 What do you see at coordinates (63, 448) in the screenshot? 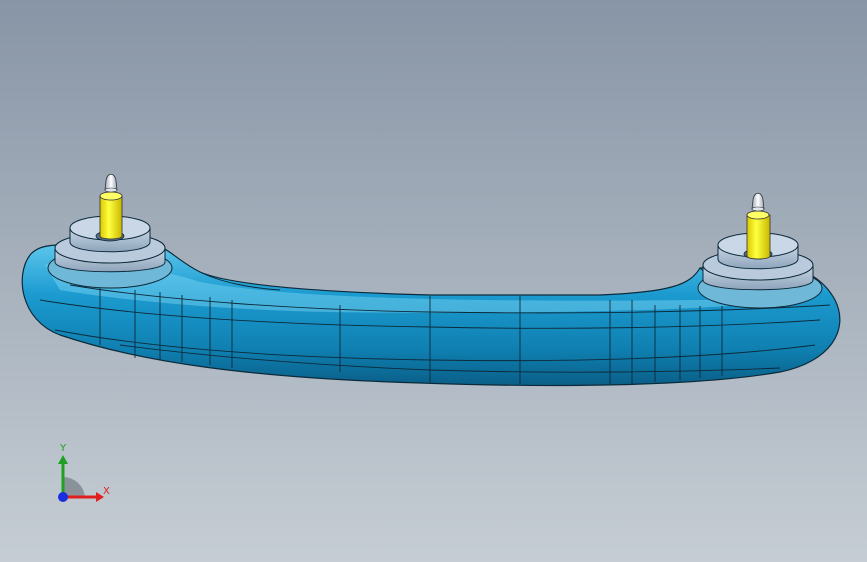
I see `y-axis-label: Y` at bounding box center [63, 448].